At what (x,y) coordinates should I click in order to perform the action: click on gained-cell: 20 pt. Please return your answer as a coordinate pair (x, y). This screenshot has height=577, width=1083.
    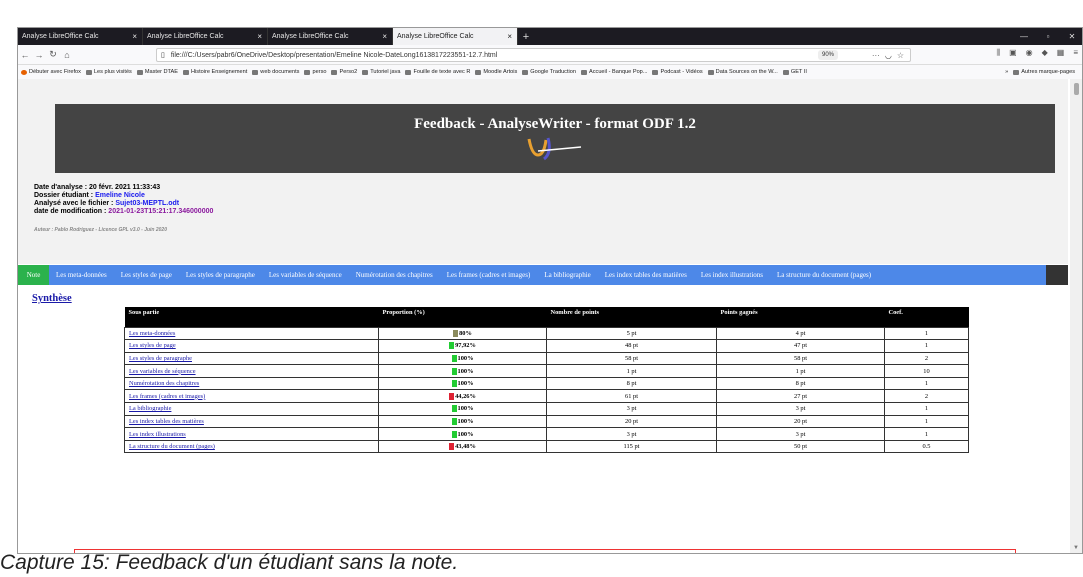
    Looking at the image, I should click on (800, 421).